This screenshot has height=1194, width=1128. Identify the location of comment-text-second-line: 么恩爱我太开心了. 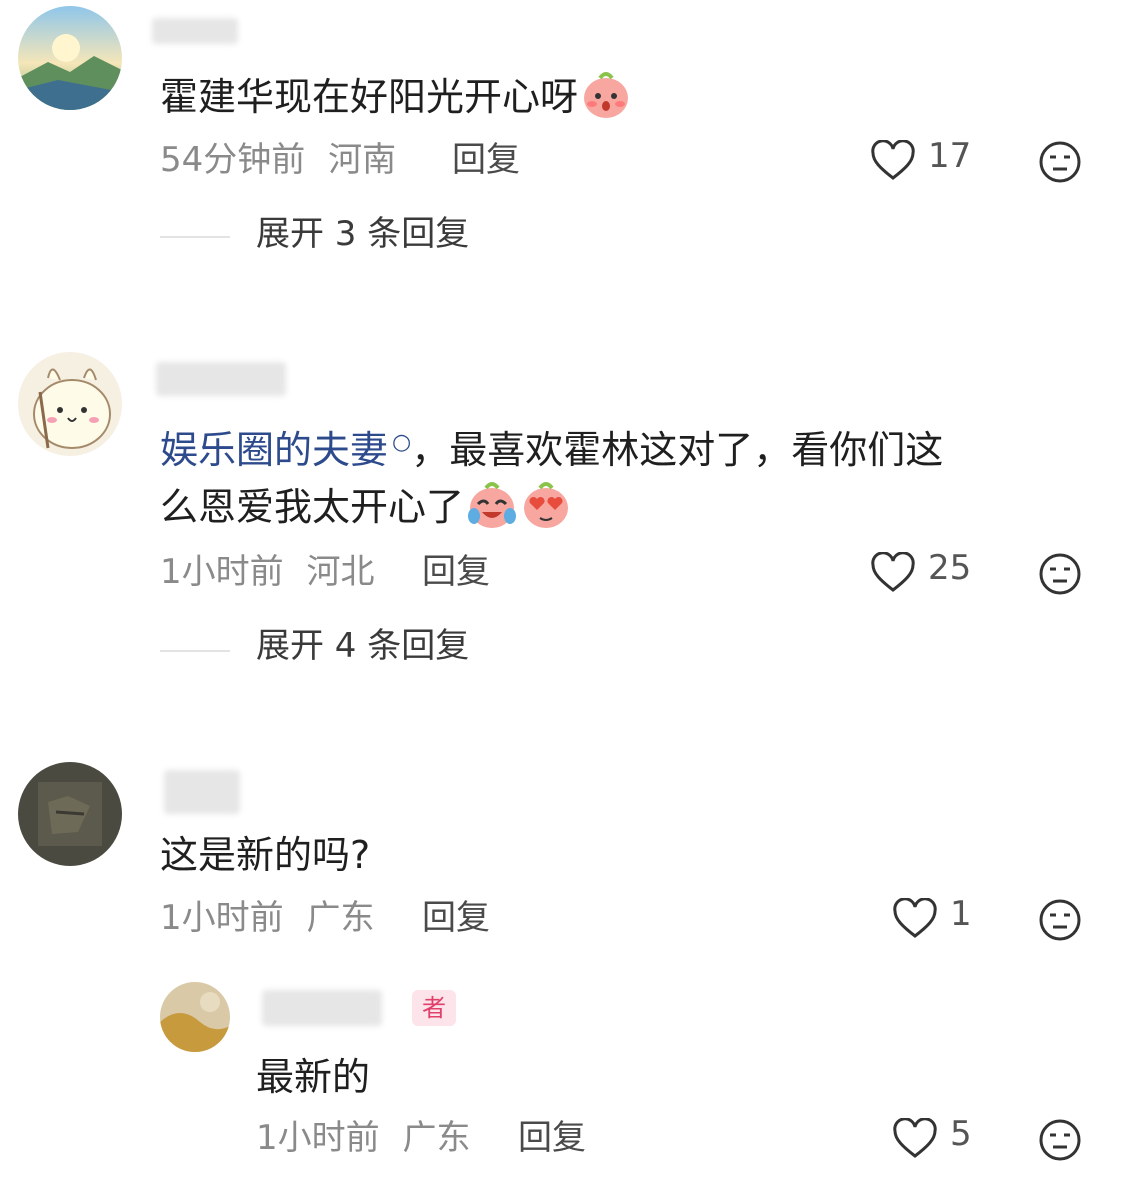
(366, 507).